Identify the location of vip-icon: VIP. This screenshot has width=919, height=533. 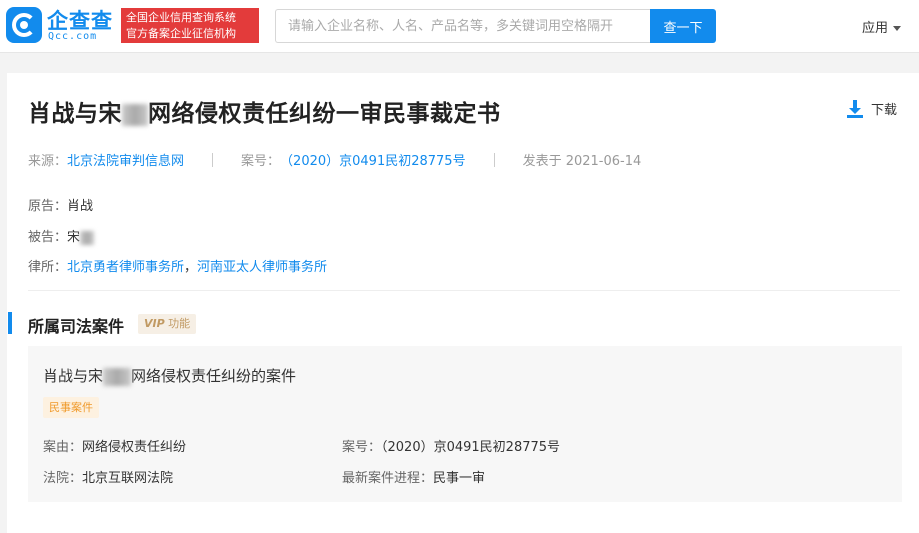
(154, 323).